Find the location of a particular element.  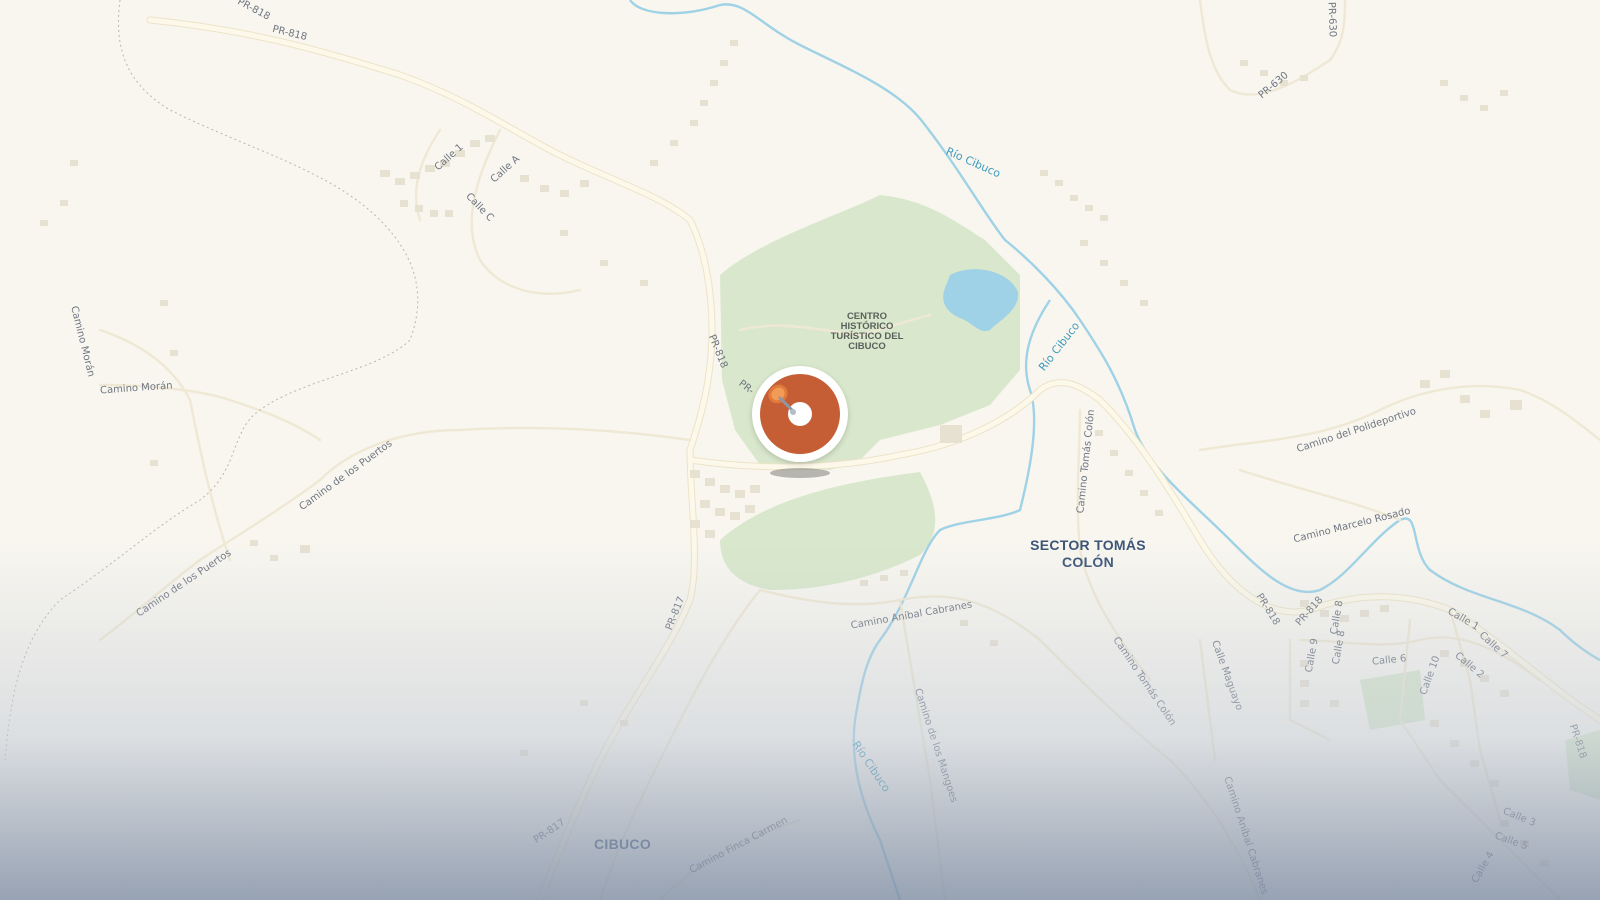

poi-label-line-4: CIBUCO is located at coordinates (867, 346).